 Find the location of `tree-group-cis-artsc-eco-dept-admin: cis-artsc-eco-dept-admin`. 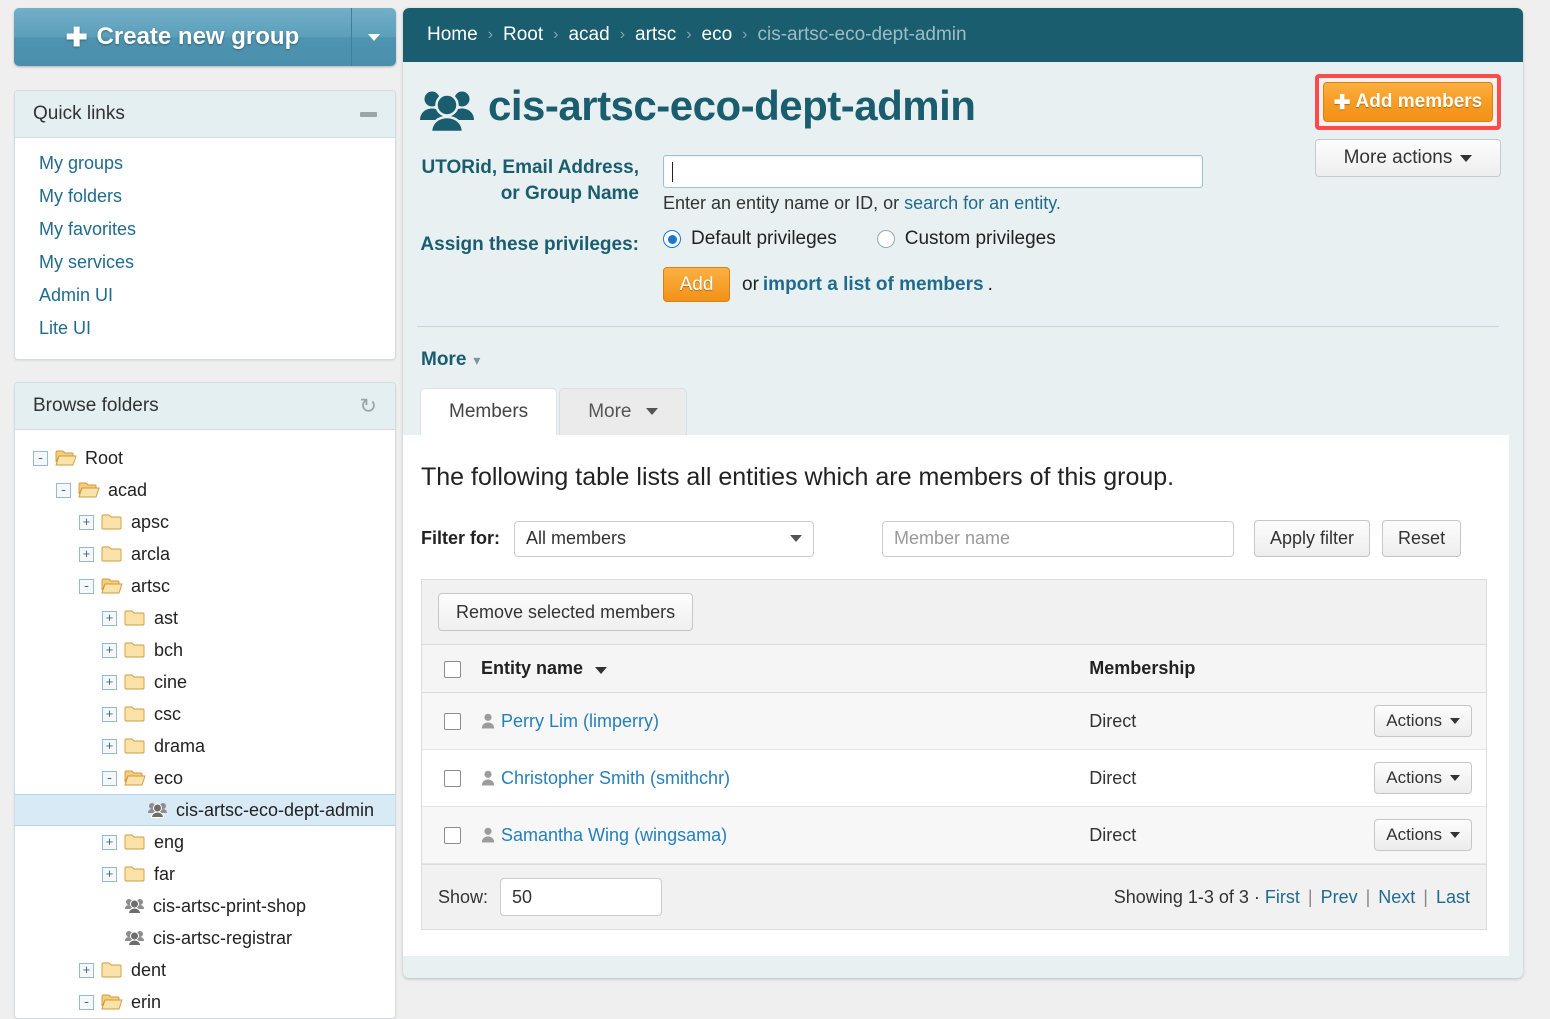

tree-group-cis-artsc-eco-dept-admin: cis-artsc-eco-dept-admin is located at coordinates (205, 810).